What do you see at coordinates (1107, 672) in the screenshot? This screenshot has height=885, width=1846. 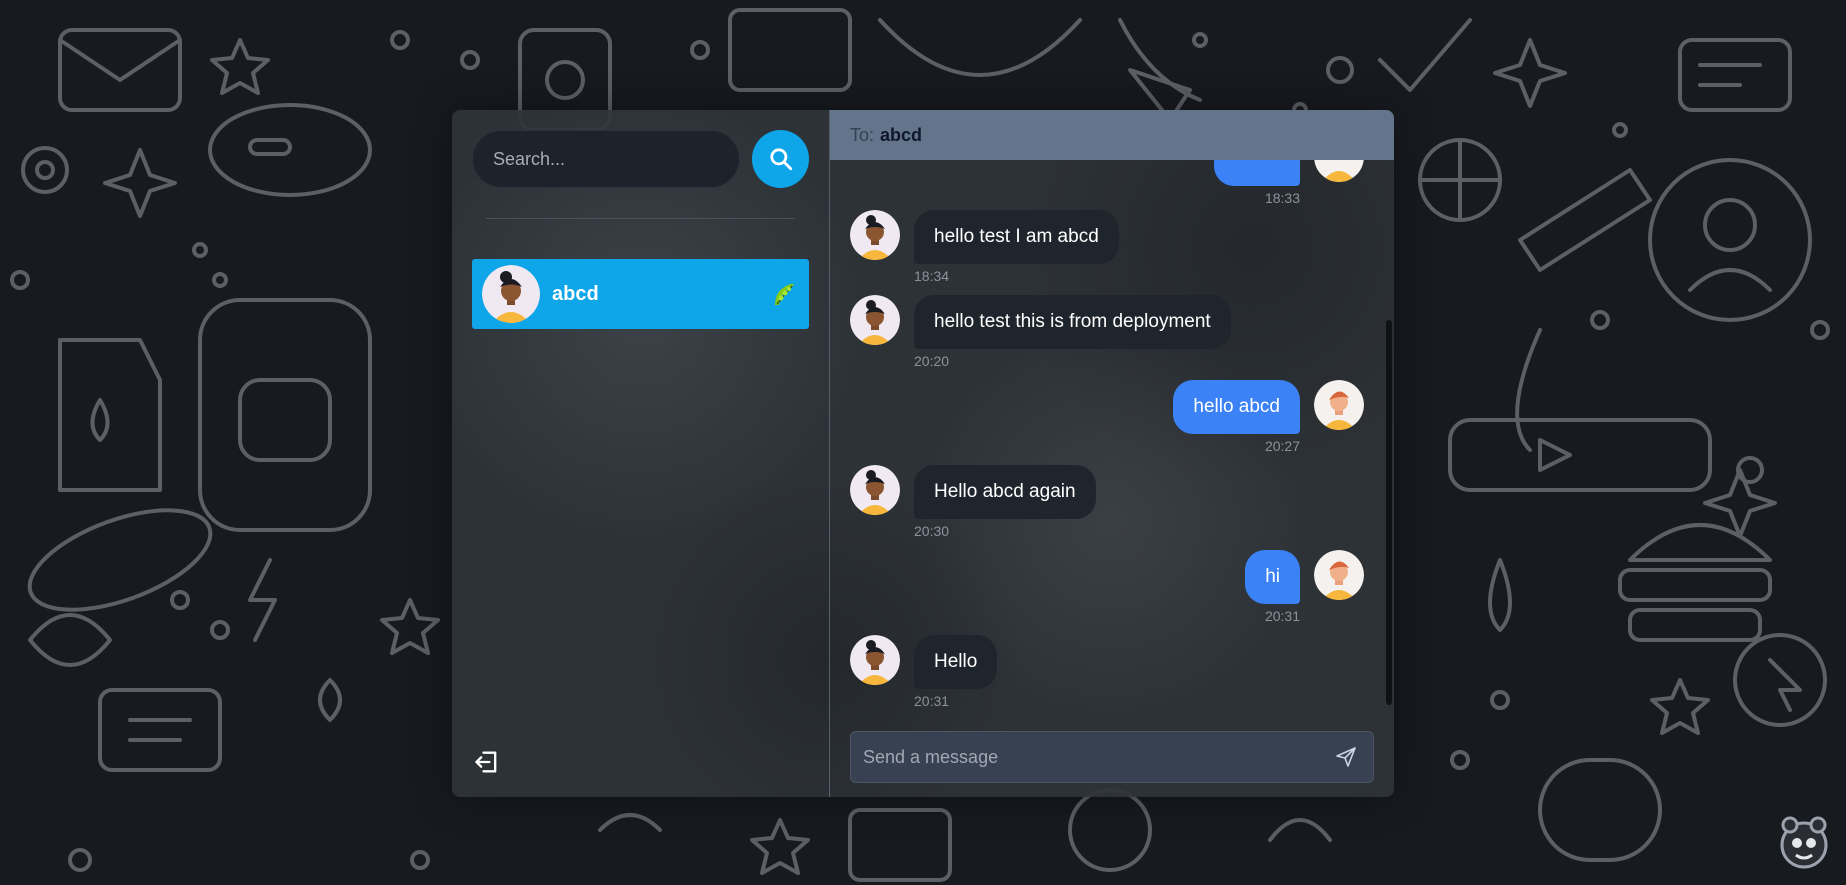 I see `message: Hello 20:31` at bounding box center [1107, 672].